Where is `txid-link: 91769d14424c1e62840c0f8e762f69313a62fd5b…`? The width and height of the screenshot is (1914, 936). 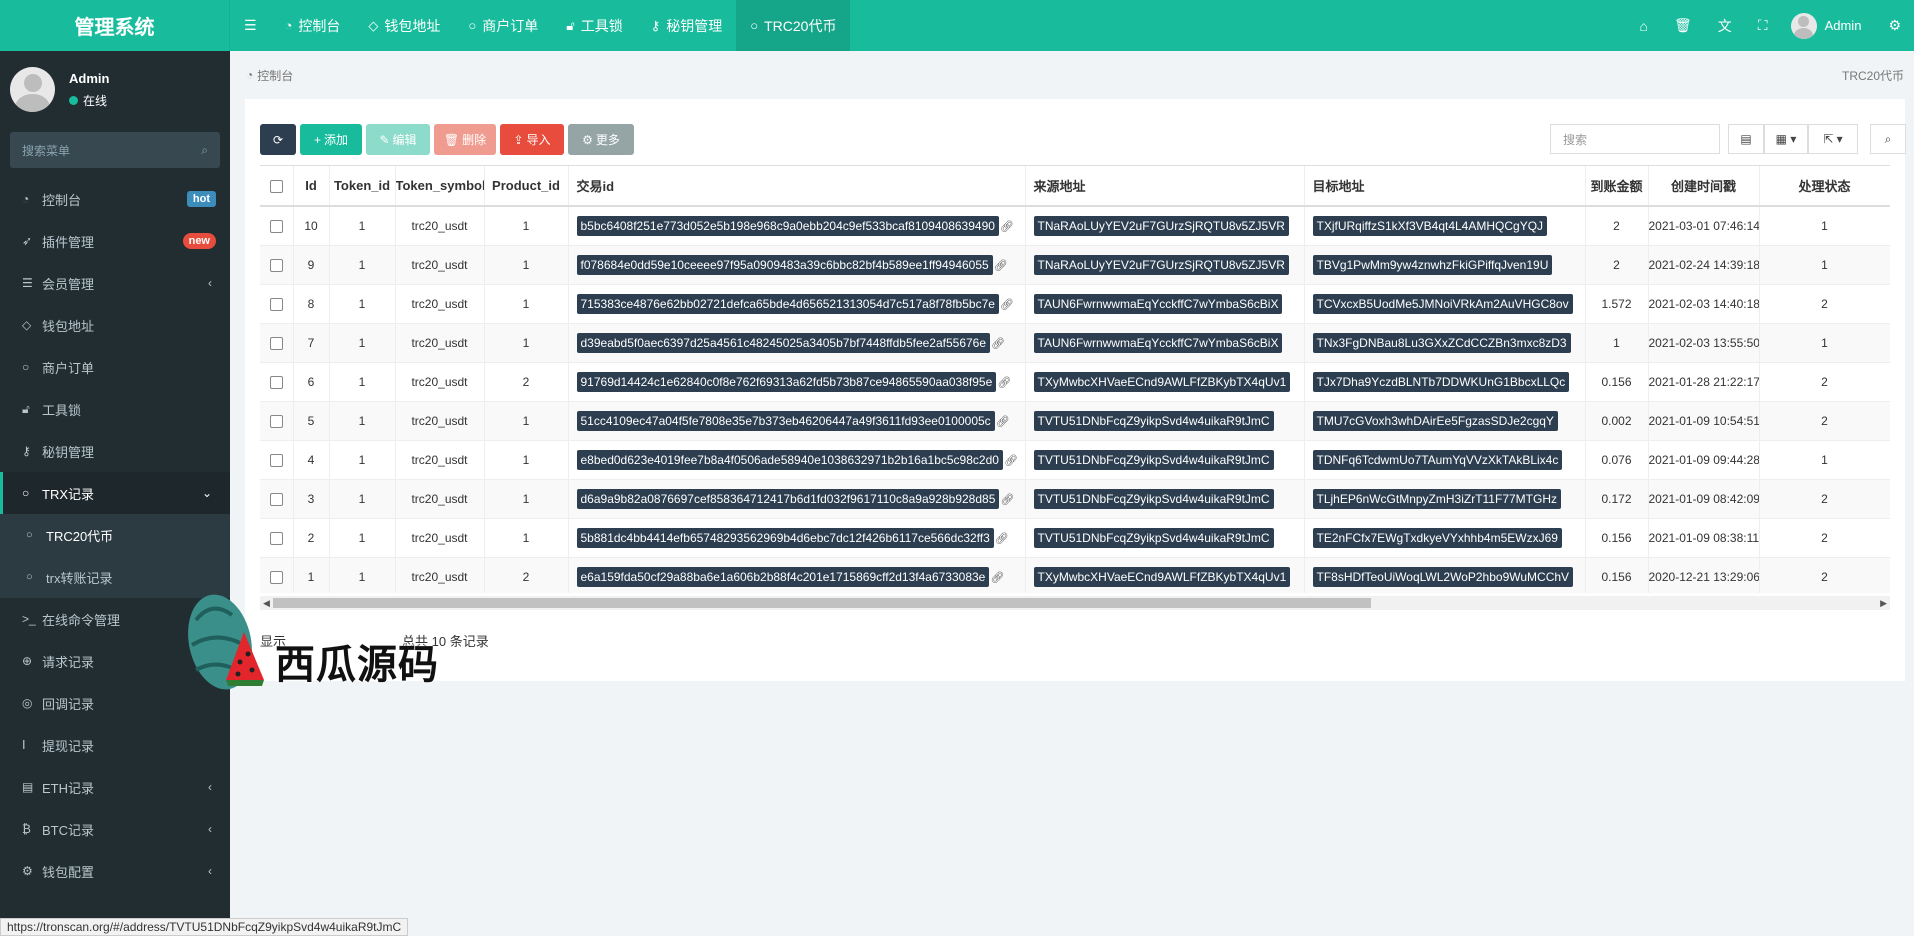
txid-link: 91769d14424c1e62840c0f8e762f69313a62fd5b… is located at coordinates (786, 381).